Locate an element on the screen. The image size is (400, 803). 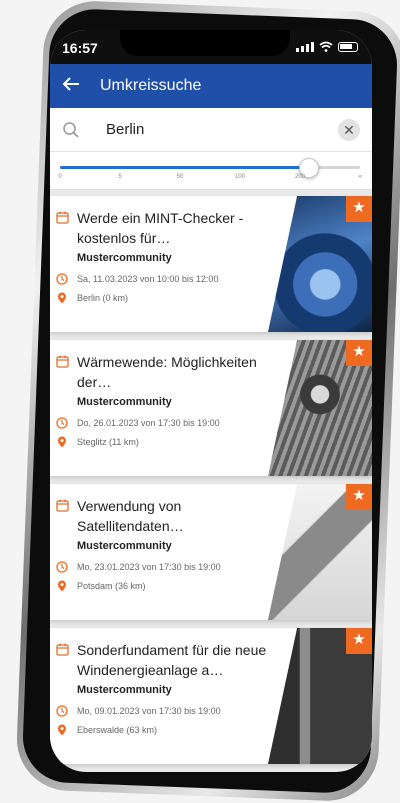
event-location-row: Steglitz (11 km) is located at coordinates (167, 442).